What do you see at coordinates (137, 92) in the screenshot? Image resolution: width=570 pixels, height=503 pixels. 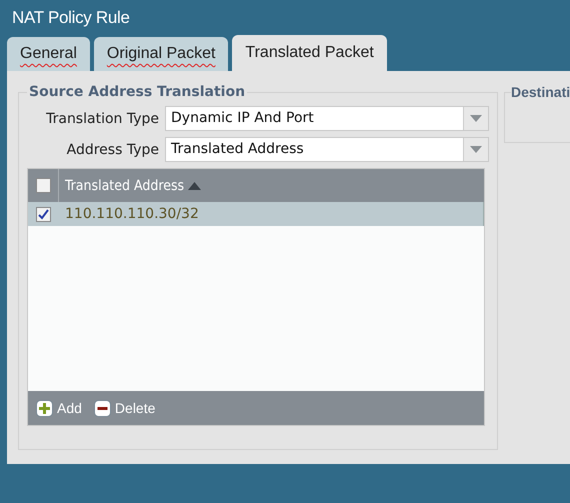 I see `group-legend: Source Address Translation` at bounding box center [137, 92].